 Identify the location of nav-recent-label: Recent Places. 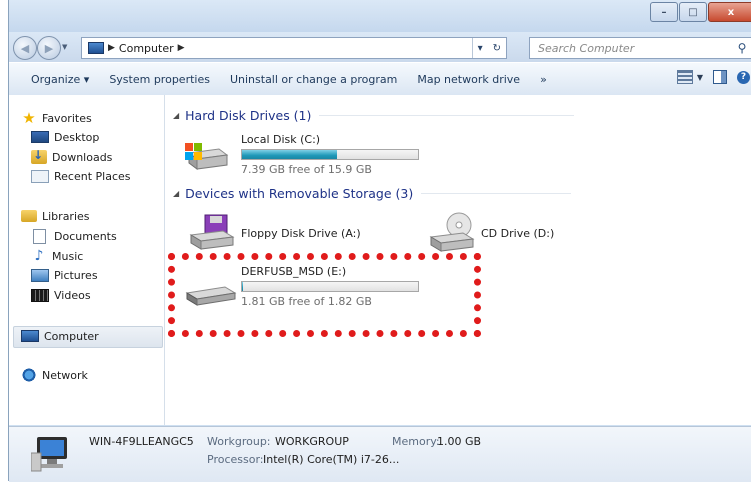
(92, 176).